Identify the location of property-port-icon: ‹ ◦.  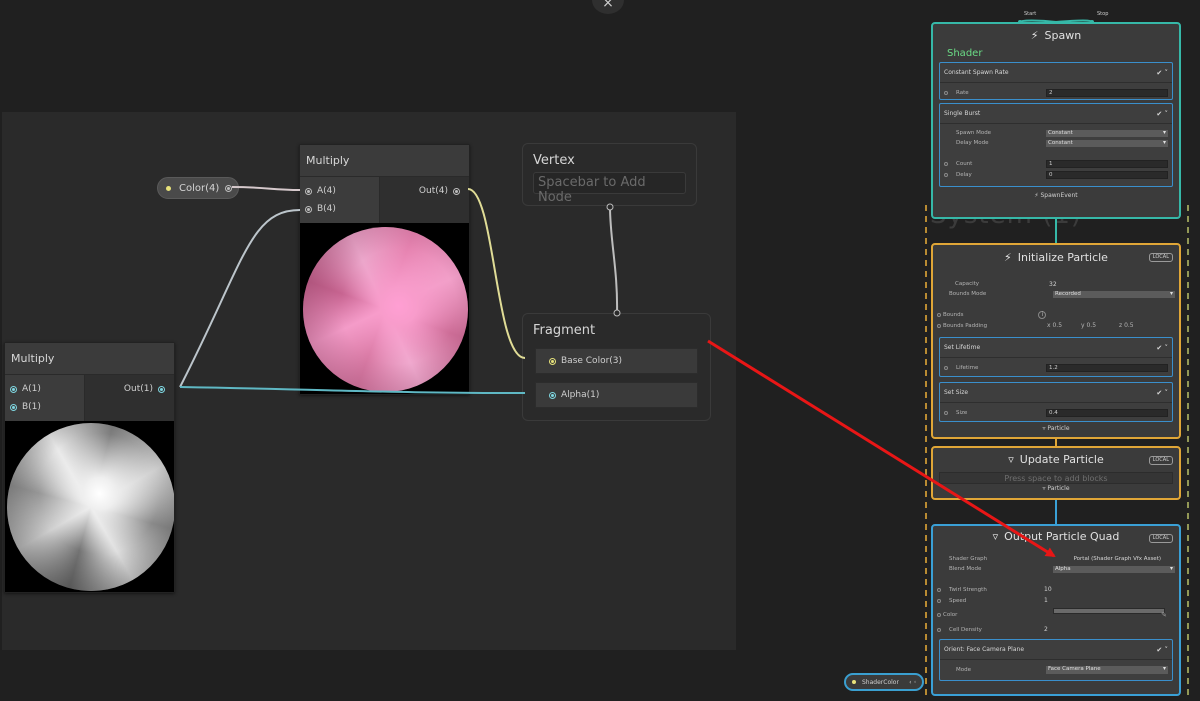
(913, 682).